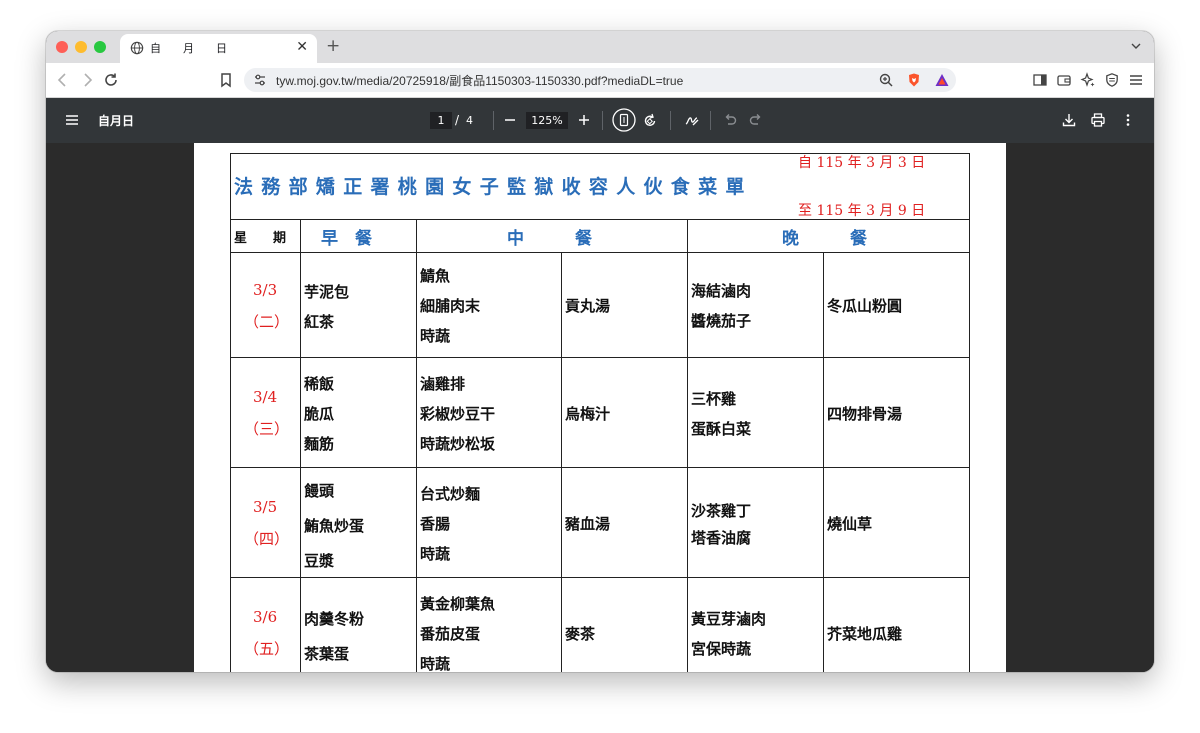  What do you see at coordinates (226, 80) in the screenshot?
I see `bookmark-icon` at bounding box center [226, 80].